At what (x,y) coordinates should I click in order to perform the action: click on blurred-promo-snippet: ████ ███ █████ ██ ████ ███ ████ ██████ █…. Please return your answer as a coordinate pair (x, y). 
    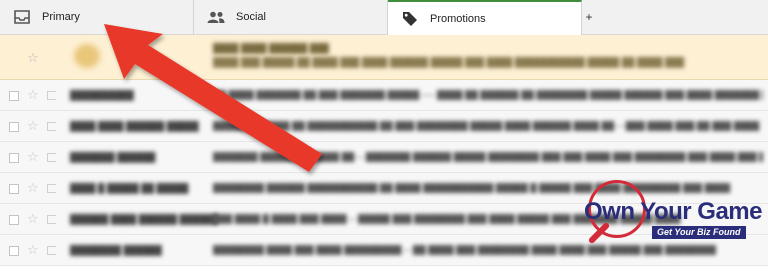
    Looking at the image, I should click on (449, 62).